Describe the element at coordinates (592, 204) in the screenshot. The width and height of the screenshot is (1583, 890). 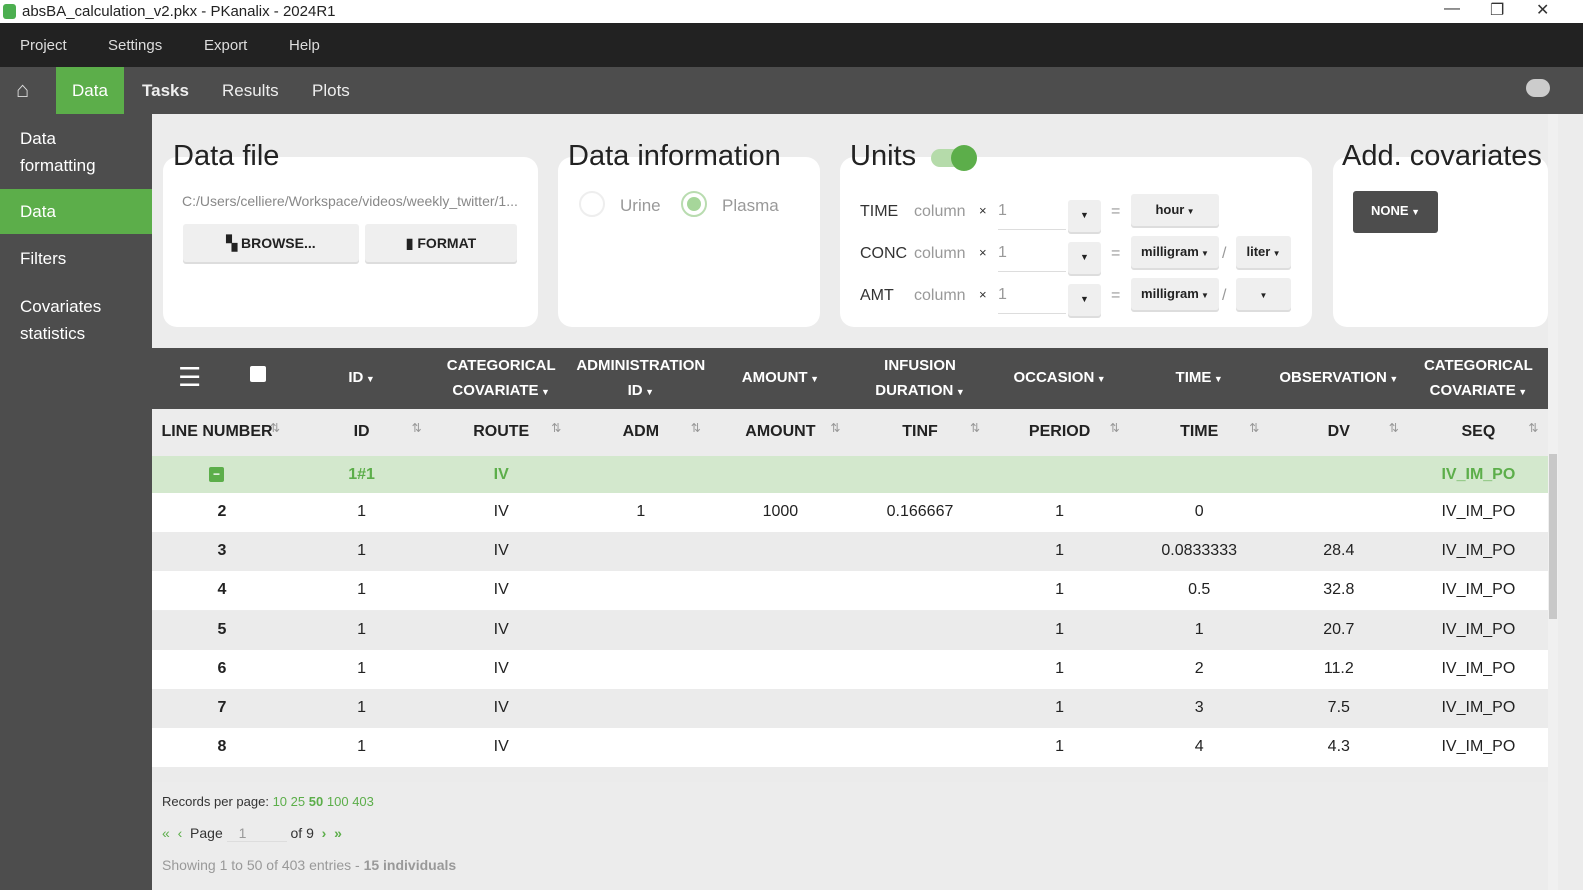
I see `urine-radio` at that location.